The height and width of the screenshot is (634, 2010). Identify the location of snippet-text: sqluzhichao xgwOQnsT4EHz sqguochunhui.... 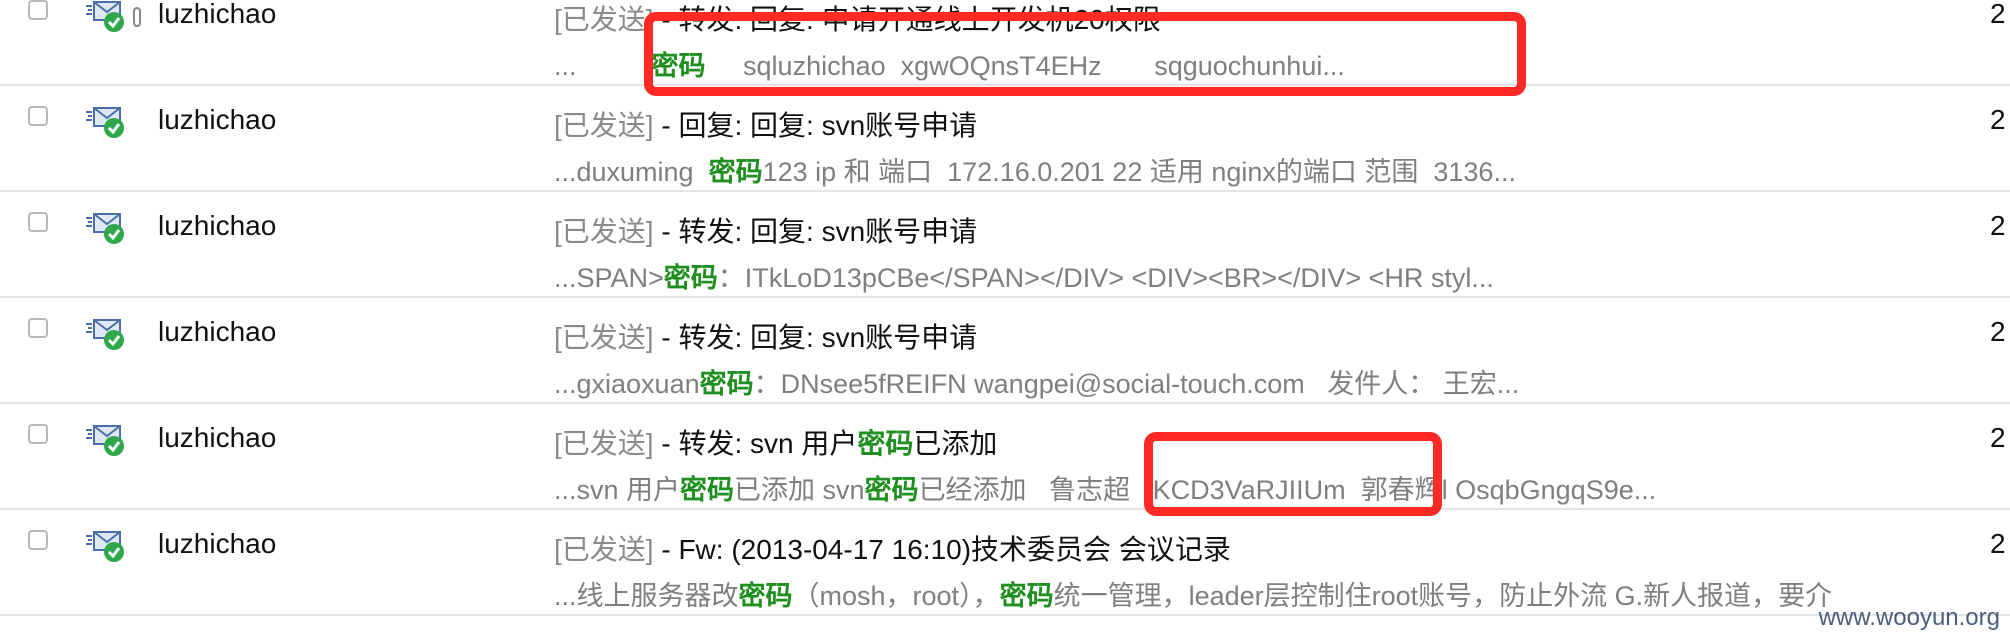
(1025, 66).